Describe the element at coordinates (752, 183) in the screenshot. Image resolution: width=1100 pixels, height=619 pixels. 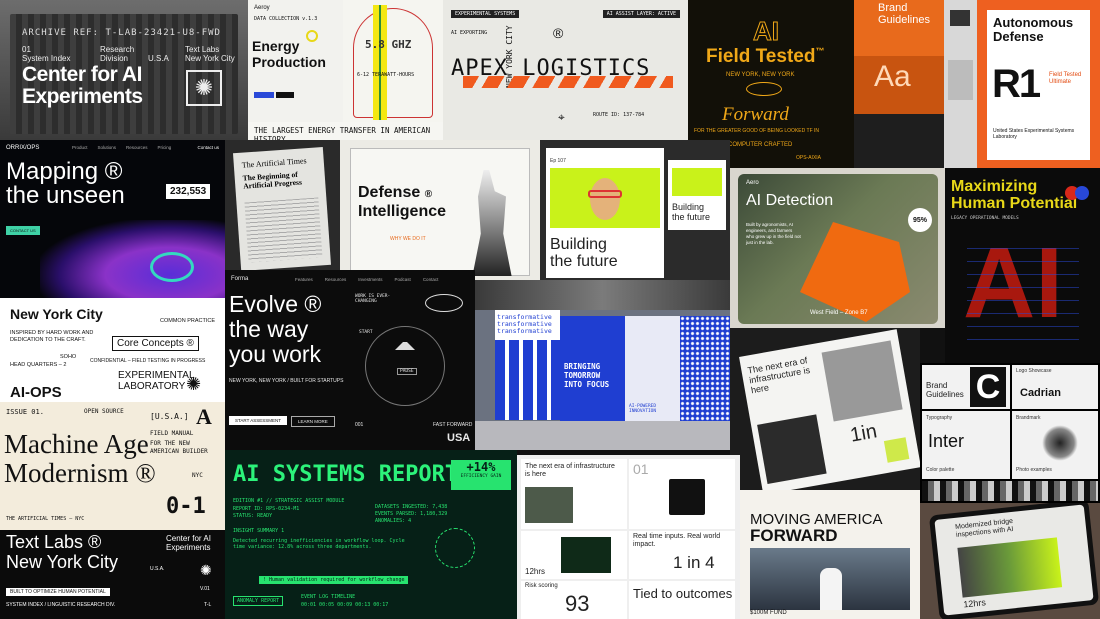
I see `detection-brand: Aero` at that location.